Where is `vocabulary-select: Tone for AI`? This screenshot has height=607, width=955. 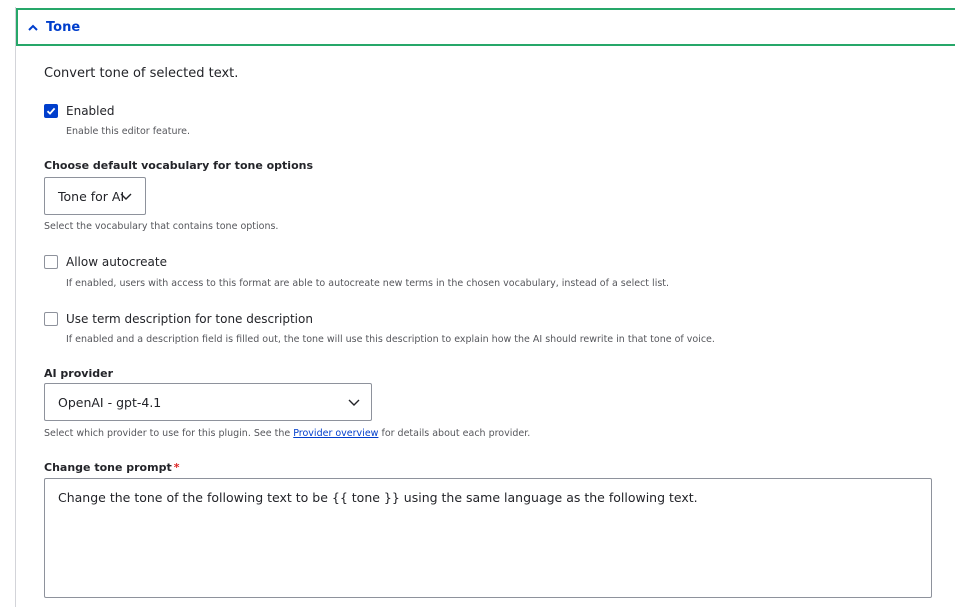
vocabulary-select: Tone for AI is located at coordinates (95, 196).